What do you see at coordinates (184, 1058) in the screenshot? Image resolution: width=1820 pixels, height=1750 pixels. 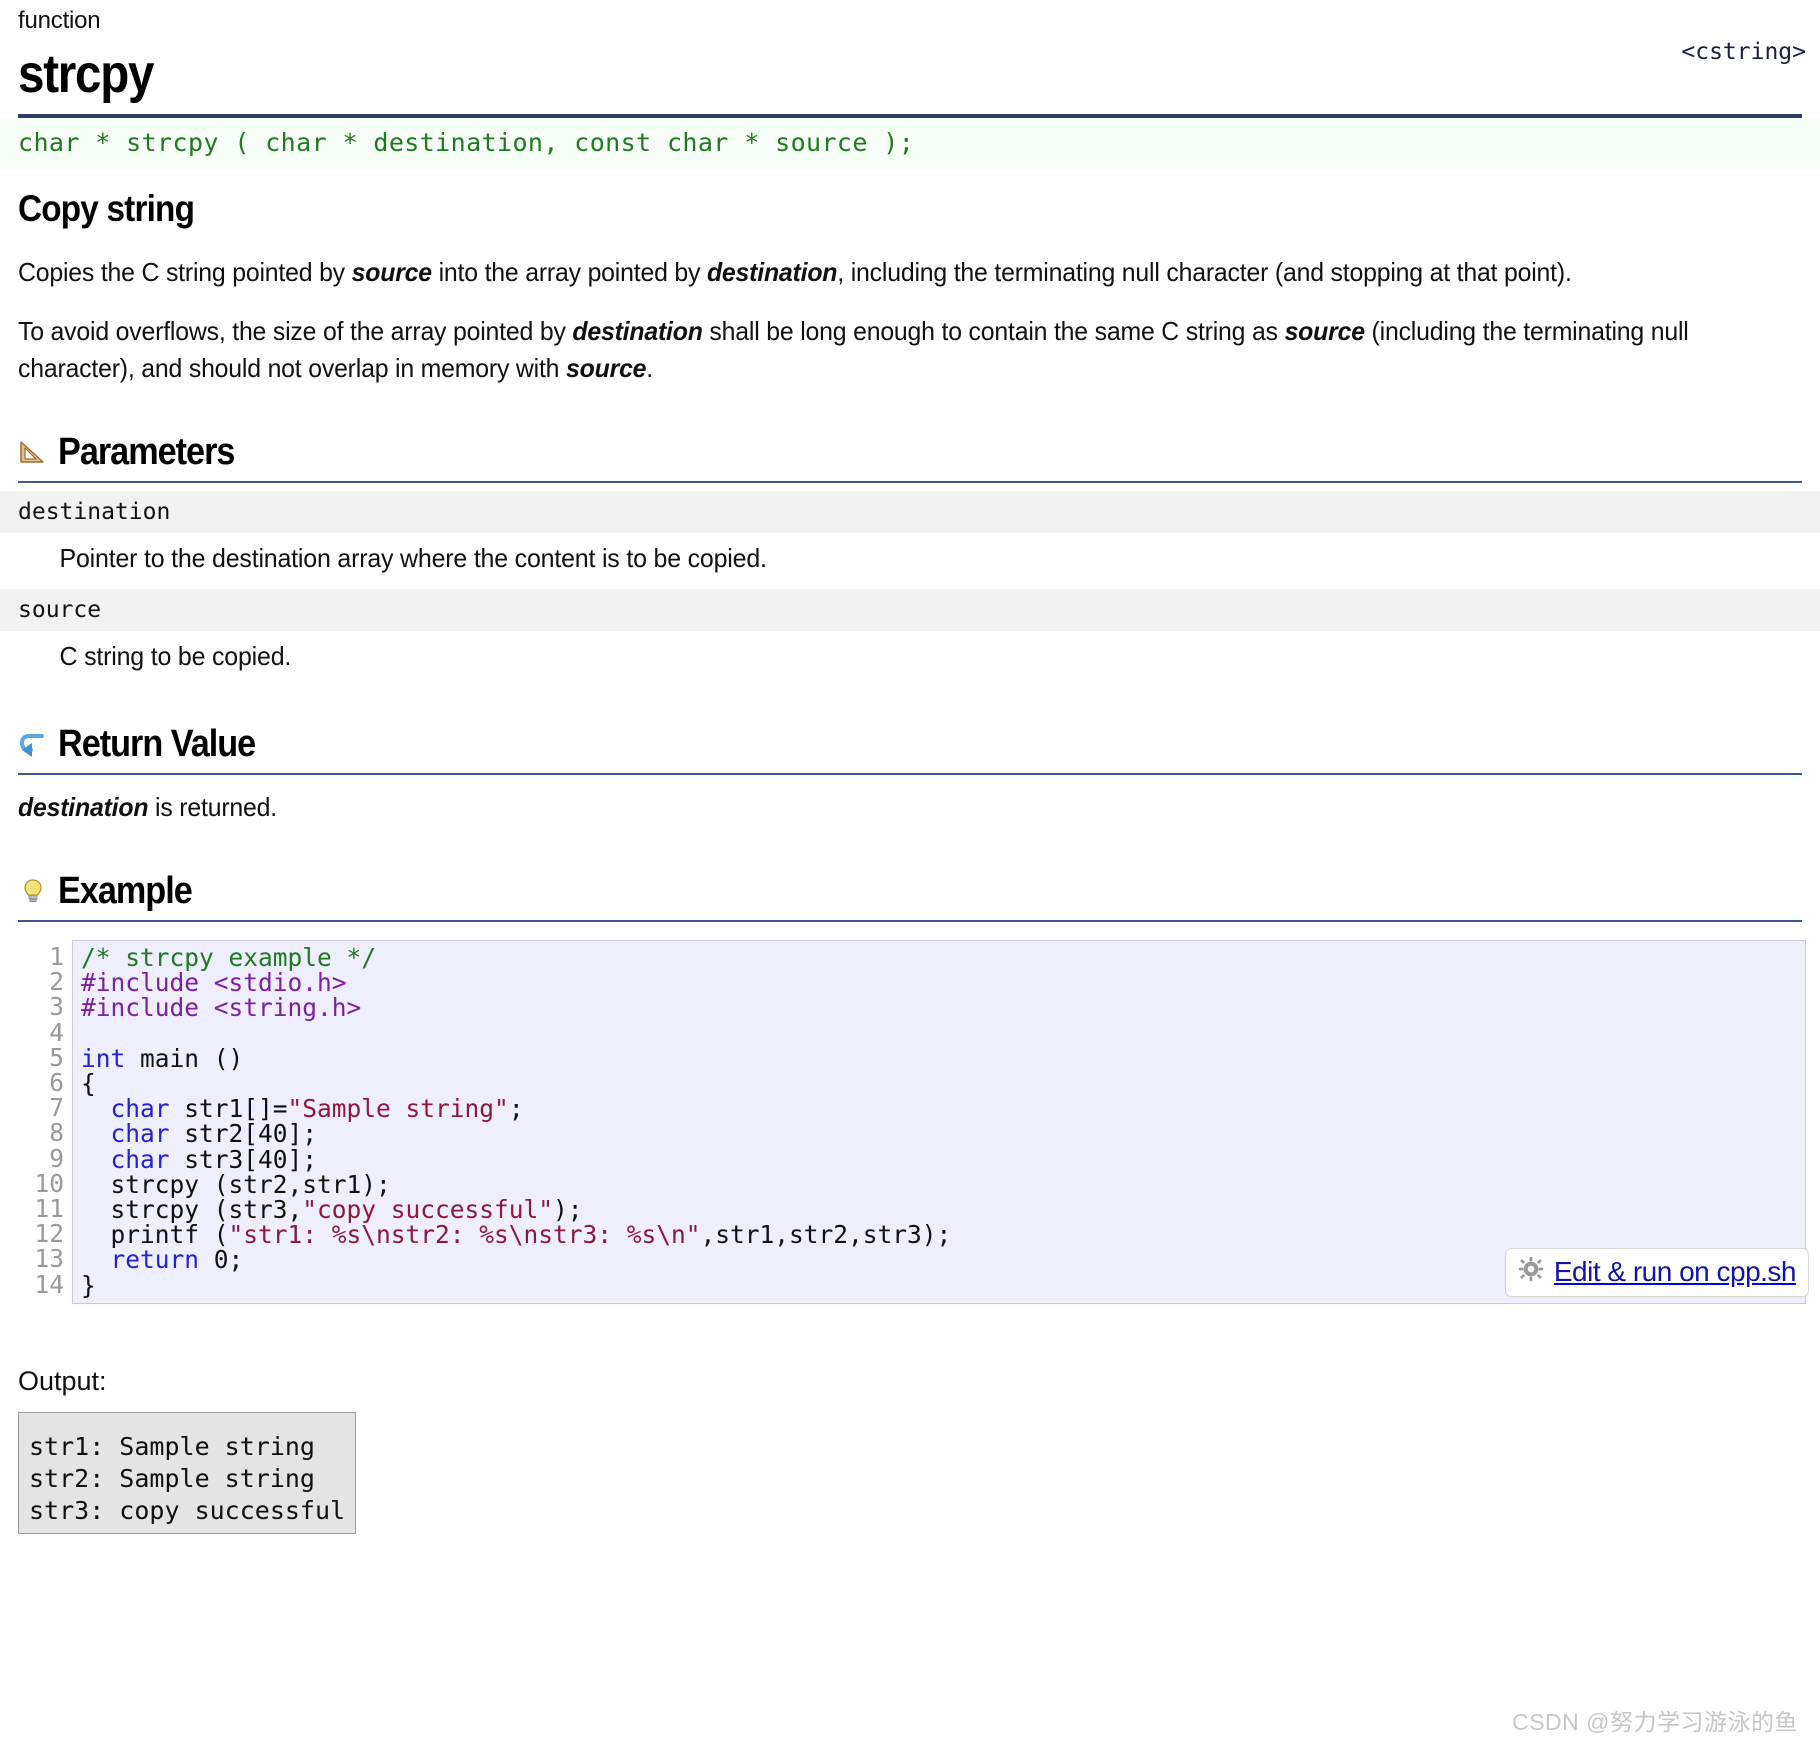 I see `code-token: main ()` at bounding box center [184, 1058].